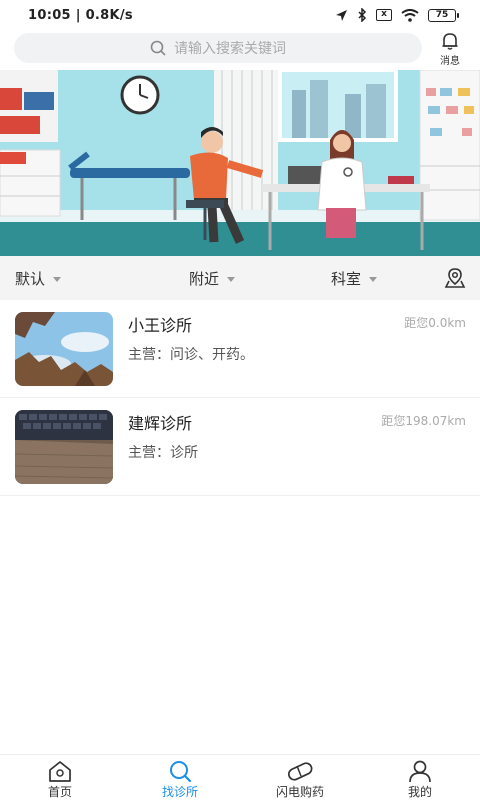 This screenshot has width=480, height=800. What do you see at coordinates (59, 792) in the screenshot?
I see `nav-home-label: 首页` at bounding box center [59, 792].